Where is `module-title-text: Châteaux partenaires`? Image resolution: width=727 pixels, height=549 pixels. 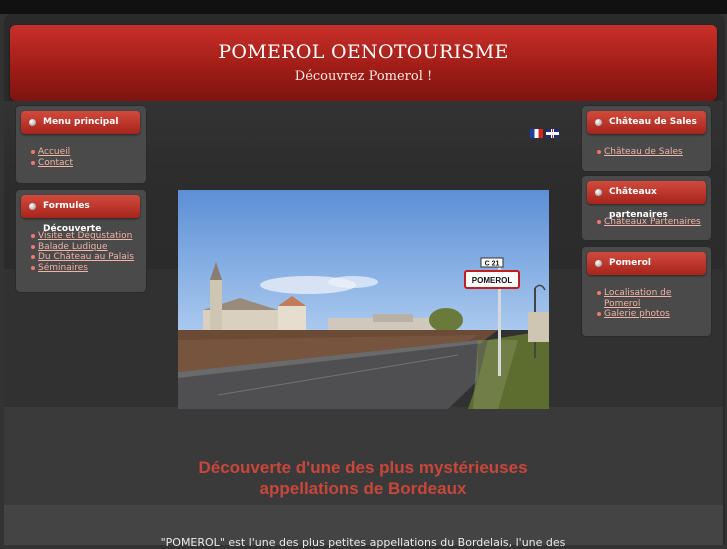 module-title-text: Châteaux partenaires is located at coordinates (638, 203).